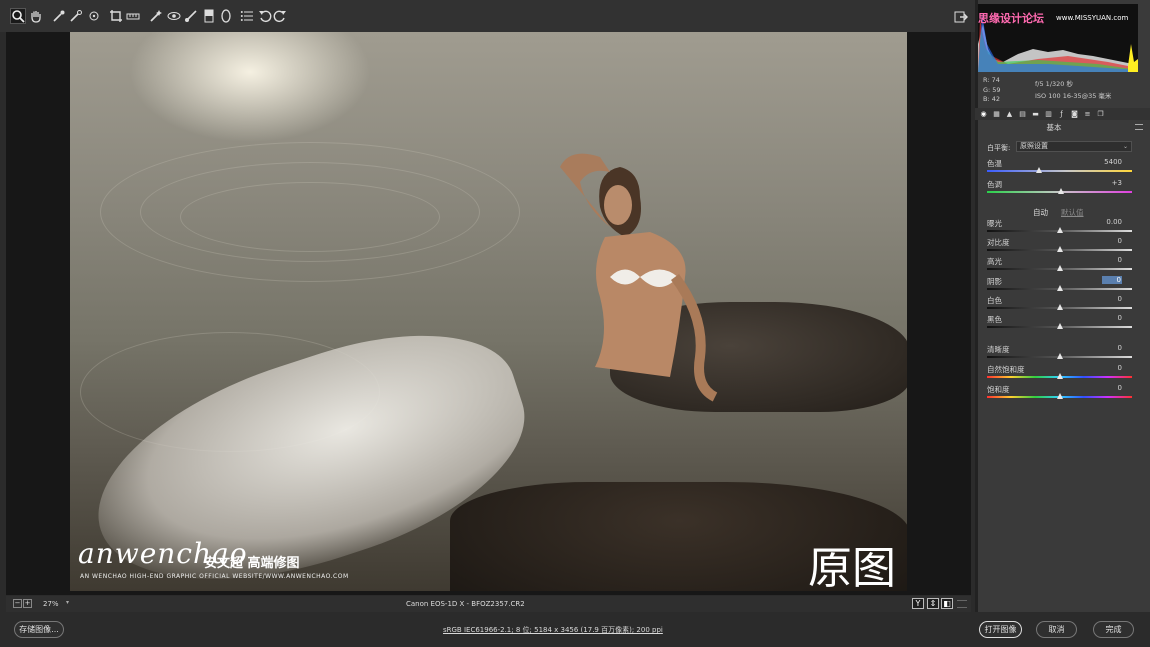 The height and width of the screenshot is (647, 1150). I want to click on slider-label: 黑色, so click(994, 319).